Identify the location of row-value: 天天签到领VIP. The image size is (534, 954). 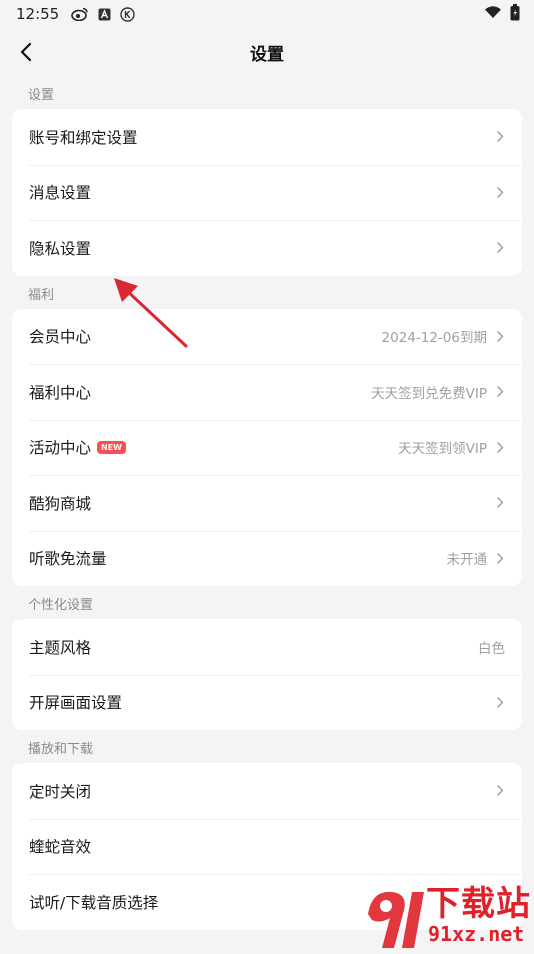
(442, 449).